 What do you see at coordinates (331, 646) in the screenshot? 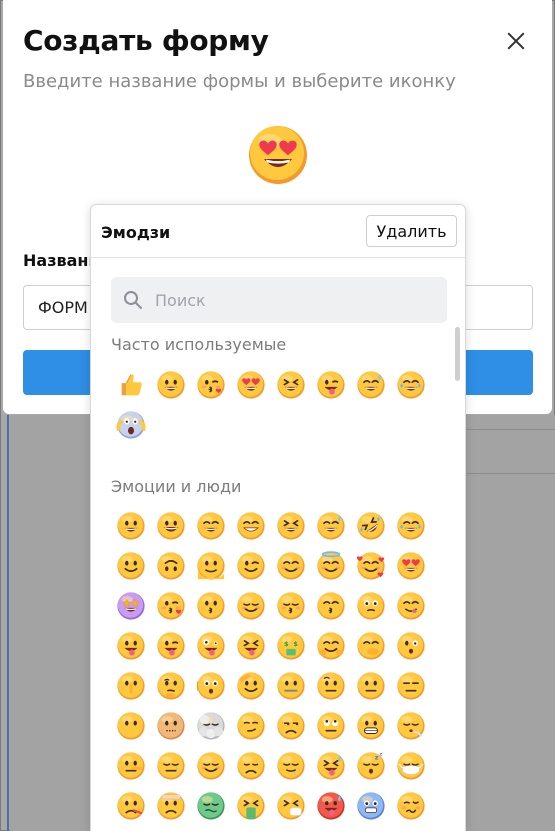
I see `hug-icon` at bounding box center [331, 646].